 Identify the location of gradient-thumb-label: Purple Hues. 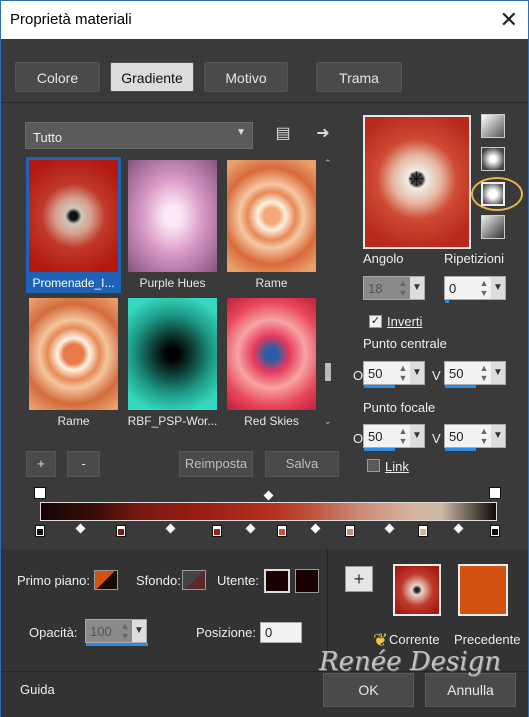
(172, 283).